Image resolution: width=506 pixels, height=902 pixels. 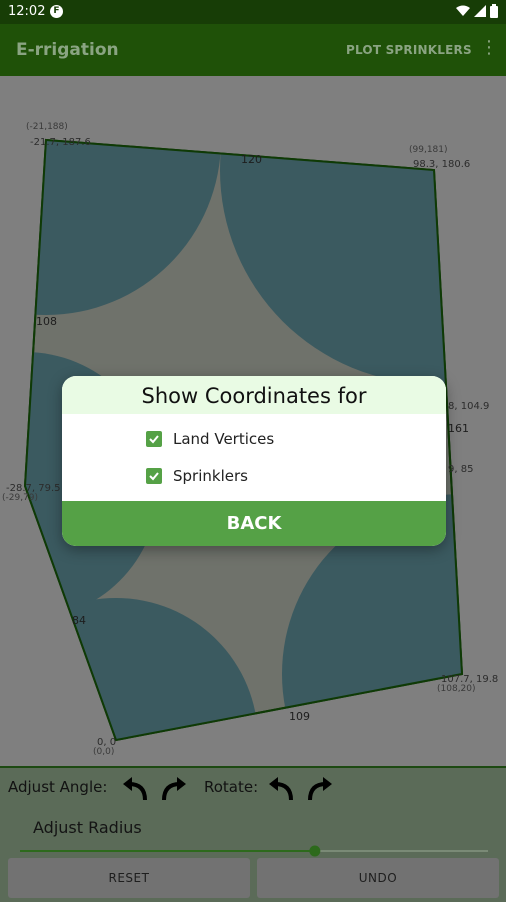 I want to click on vertex-coords-label: (108,20), so click(x=456, y=689).